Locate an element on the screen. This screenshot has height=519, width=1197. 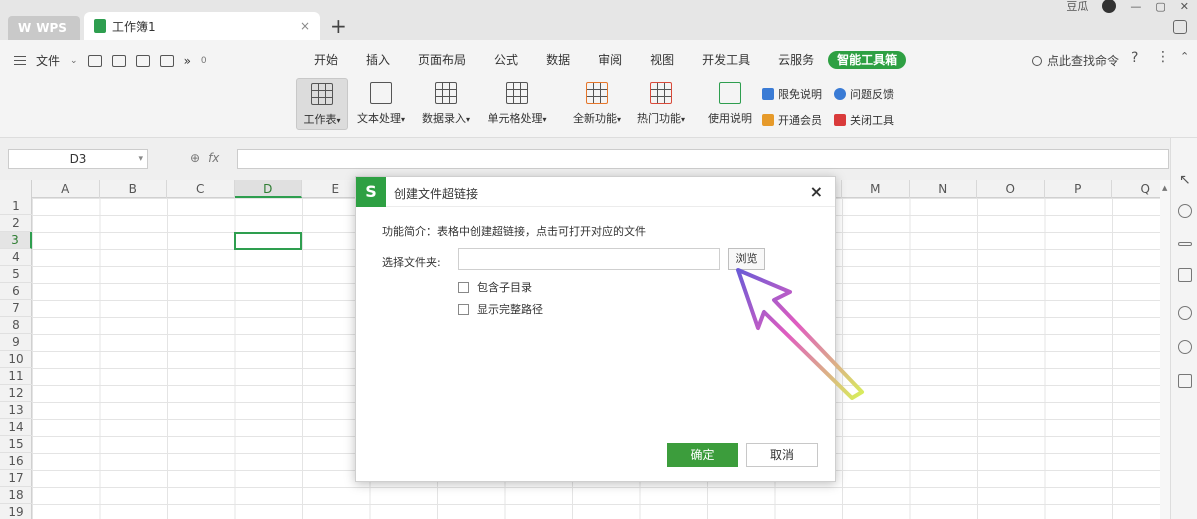
open-folder-icon is located at coordinates (94, 60).